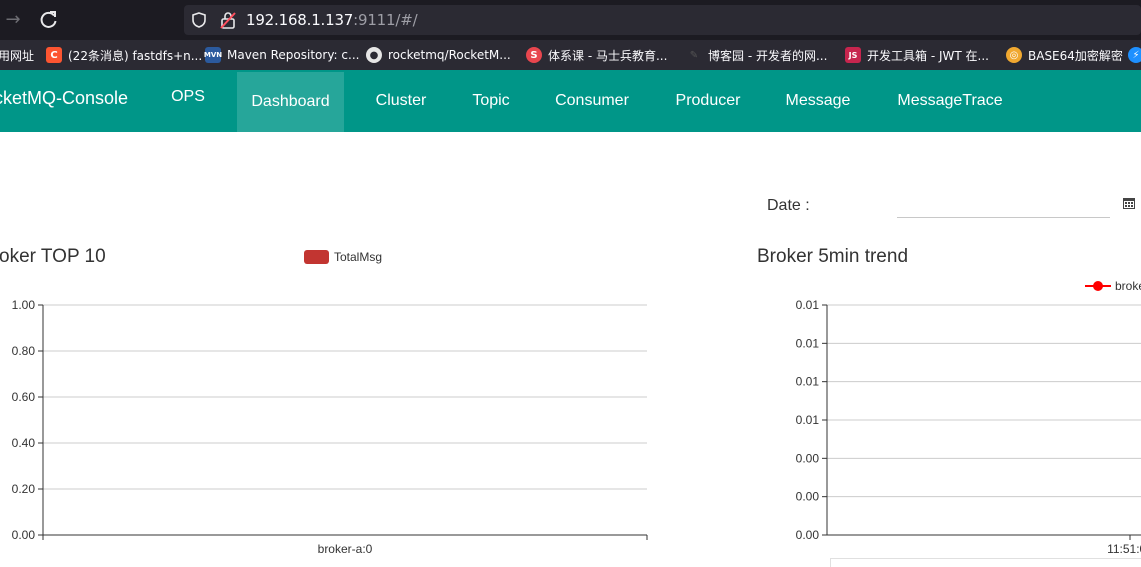  I want to click on nav-message: Message, so click(818, 101).